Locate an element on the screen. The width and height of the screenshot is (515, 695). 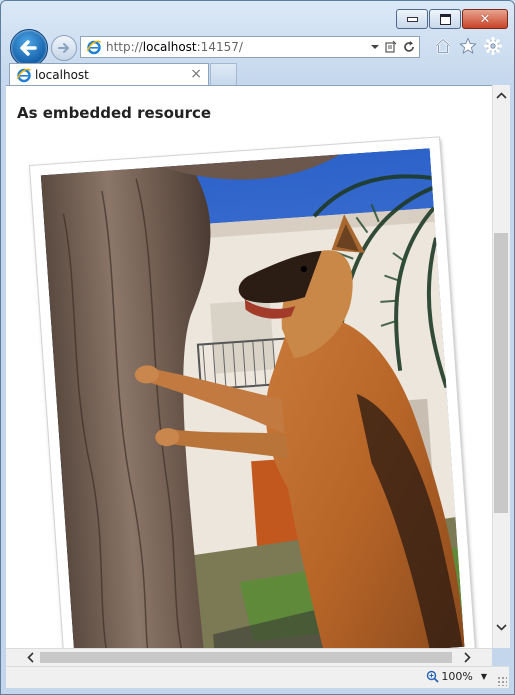
compatibility-view-icon is located at coordinates (391, 47).